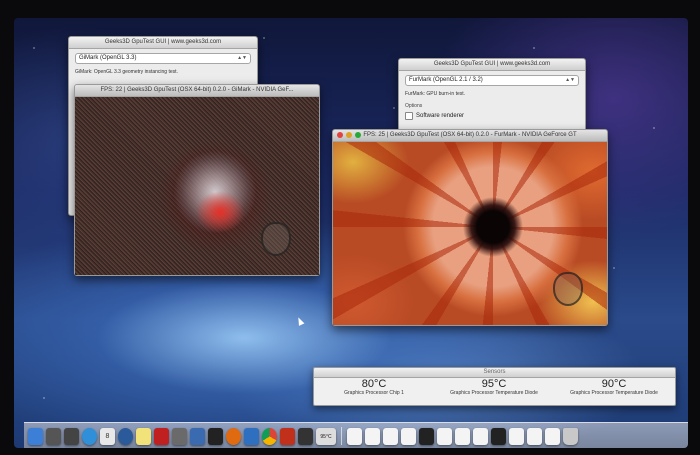 The height and width of the screenshot is (455, 700). What do you see at coordinates (374, 384) in the screenshot?
I see `sensor-value: 80°C` at bounding box center [374, 384].